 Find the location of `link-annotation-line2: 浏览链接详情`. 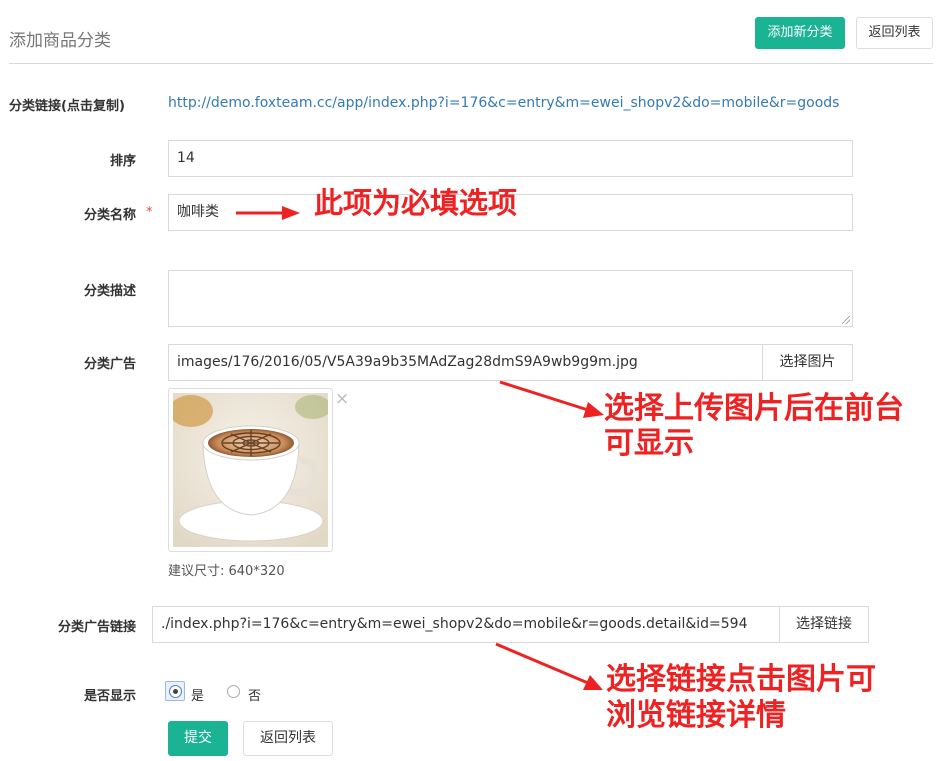

link-annotation-line2: 浏览链接详情 is located at coordinates (696, 715).